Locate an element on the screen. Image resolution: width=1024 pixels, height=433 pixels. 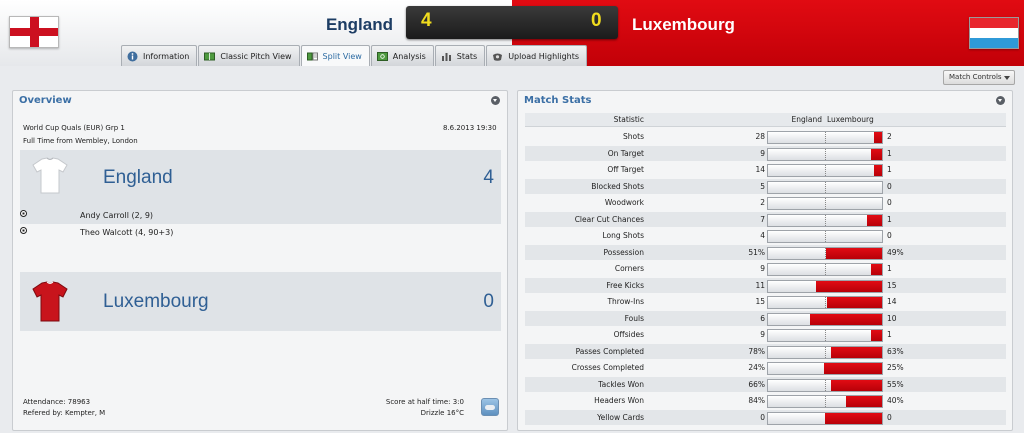
stat-home-value: 7 is located at coordinates (762, 219).